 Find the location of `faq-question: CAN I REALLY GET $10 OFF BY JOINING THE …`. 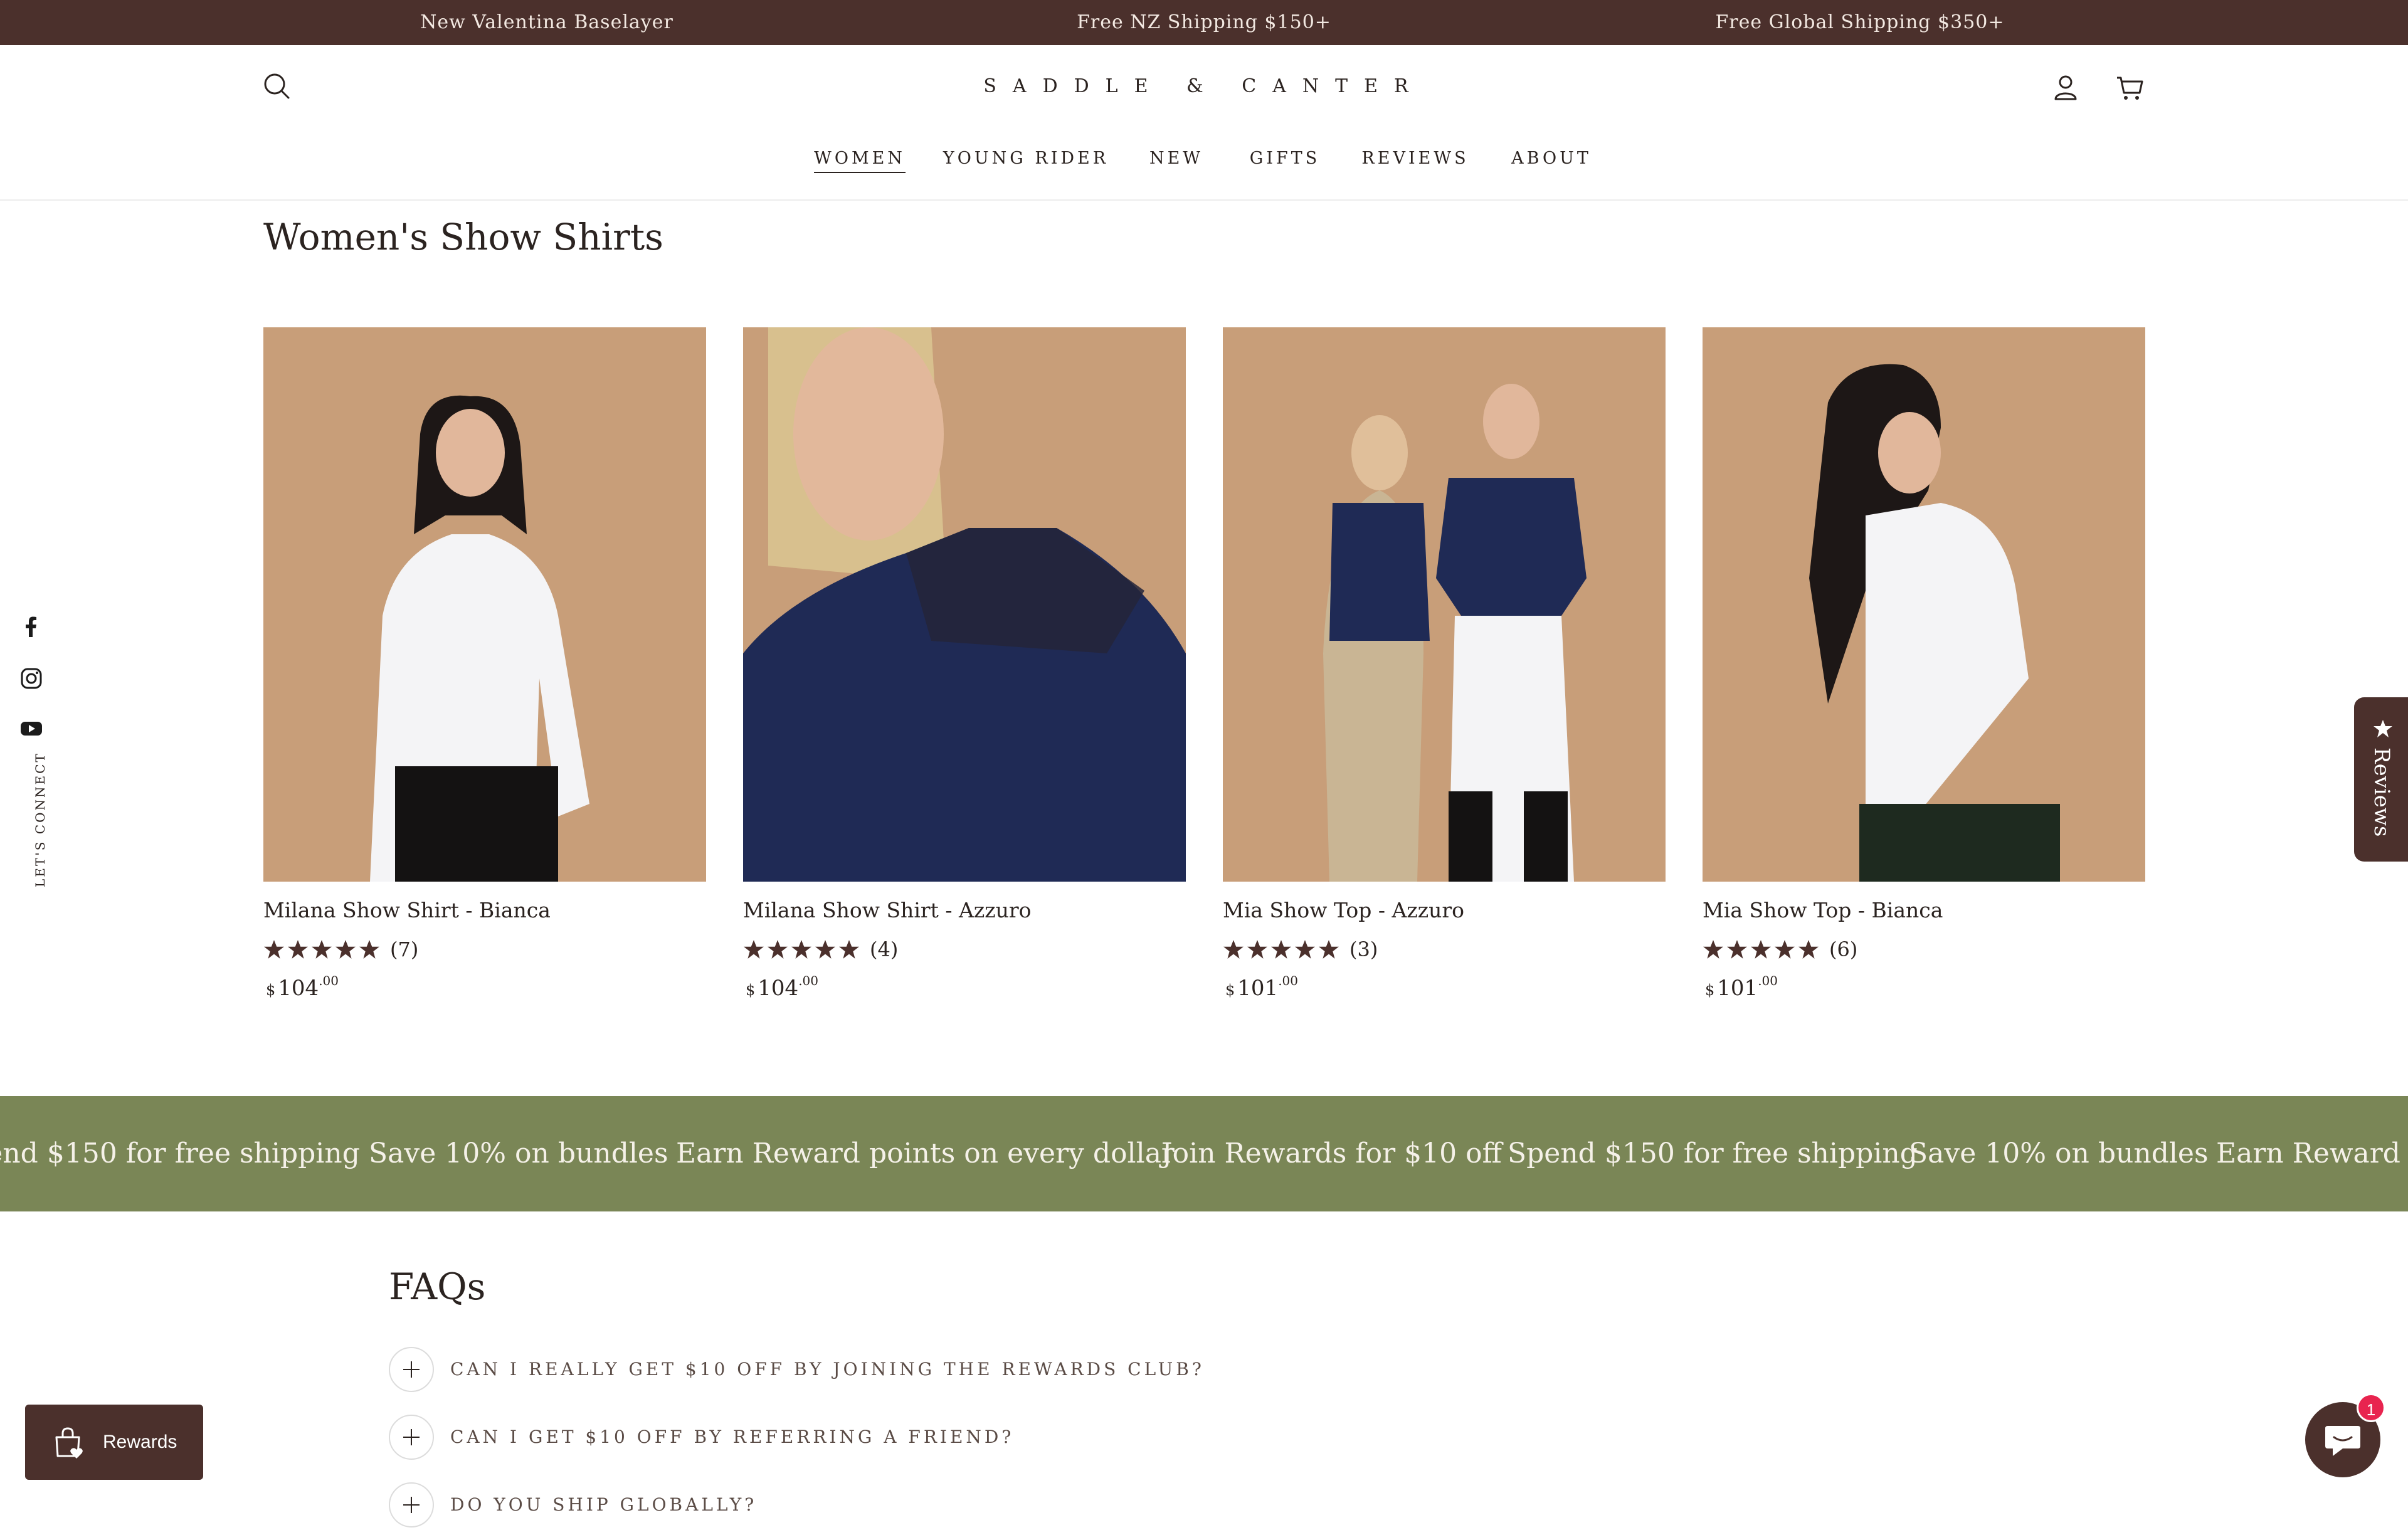

faq-question: CAN I REALLY GET $10 OFF BY JOINING THE … is located at coordinates (827, 1369).